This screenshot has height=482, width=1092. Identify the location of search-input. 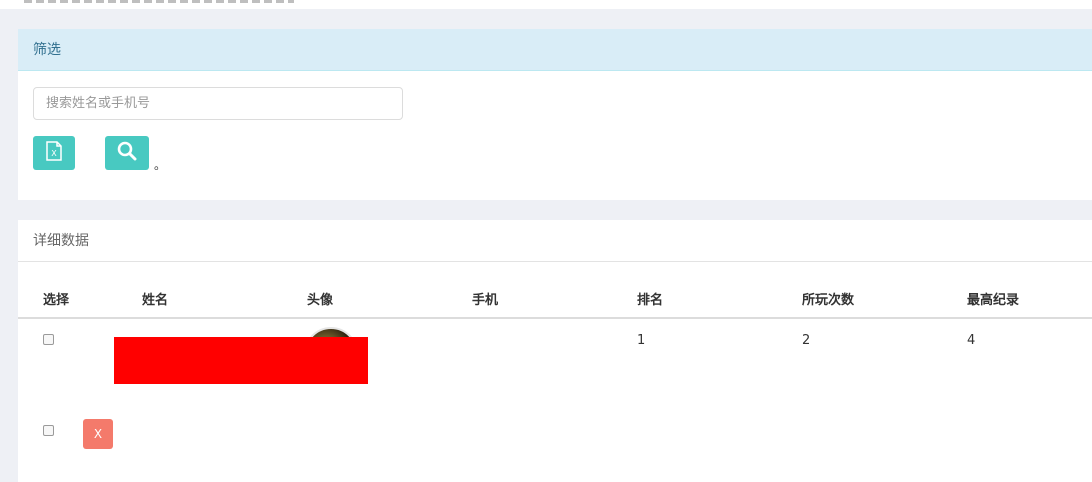
(218, 103).